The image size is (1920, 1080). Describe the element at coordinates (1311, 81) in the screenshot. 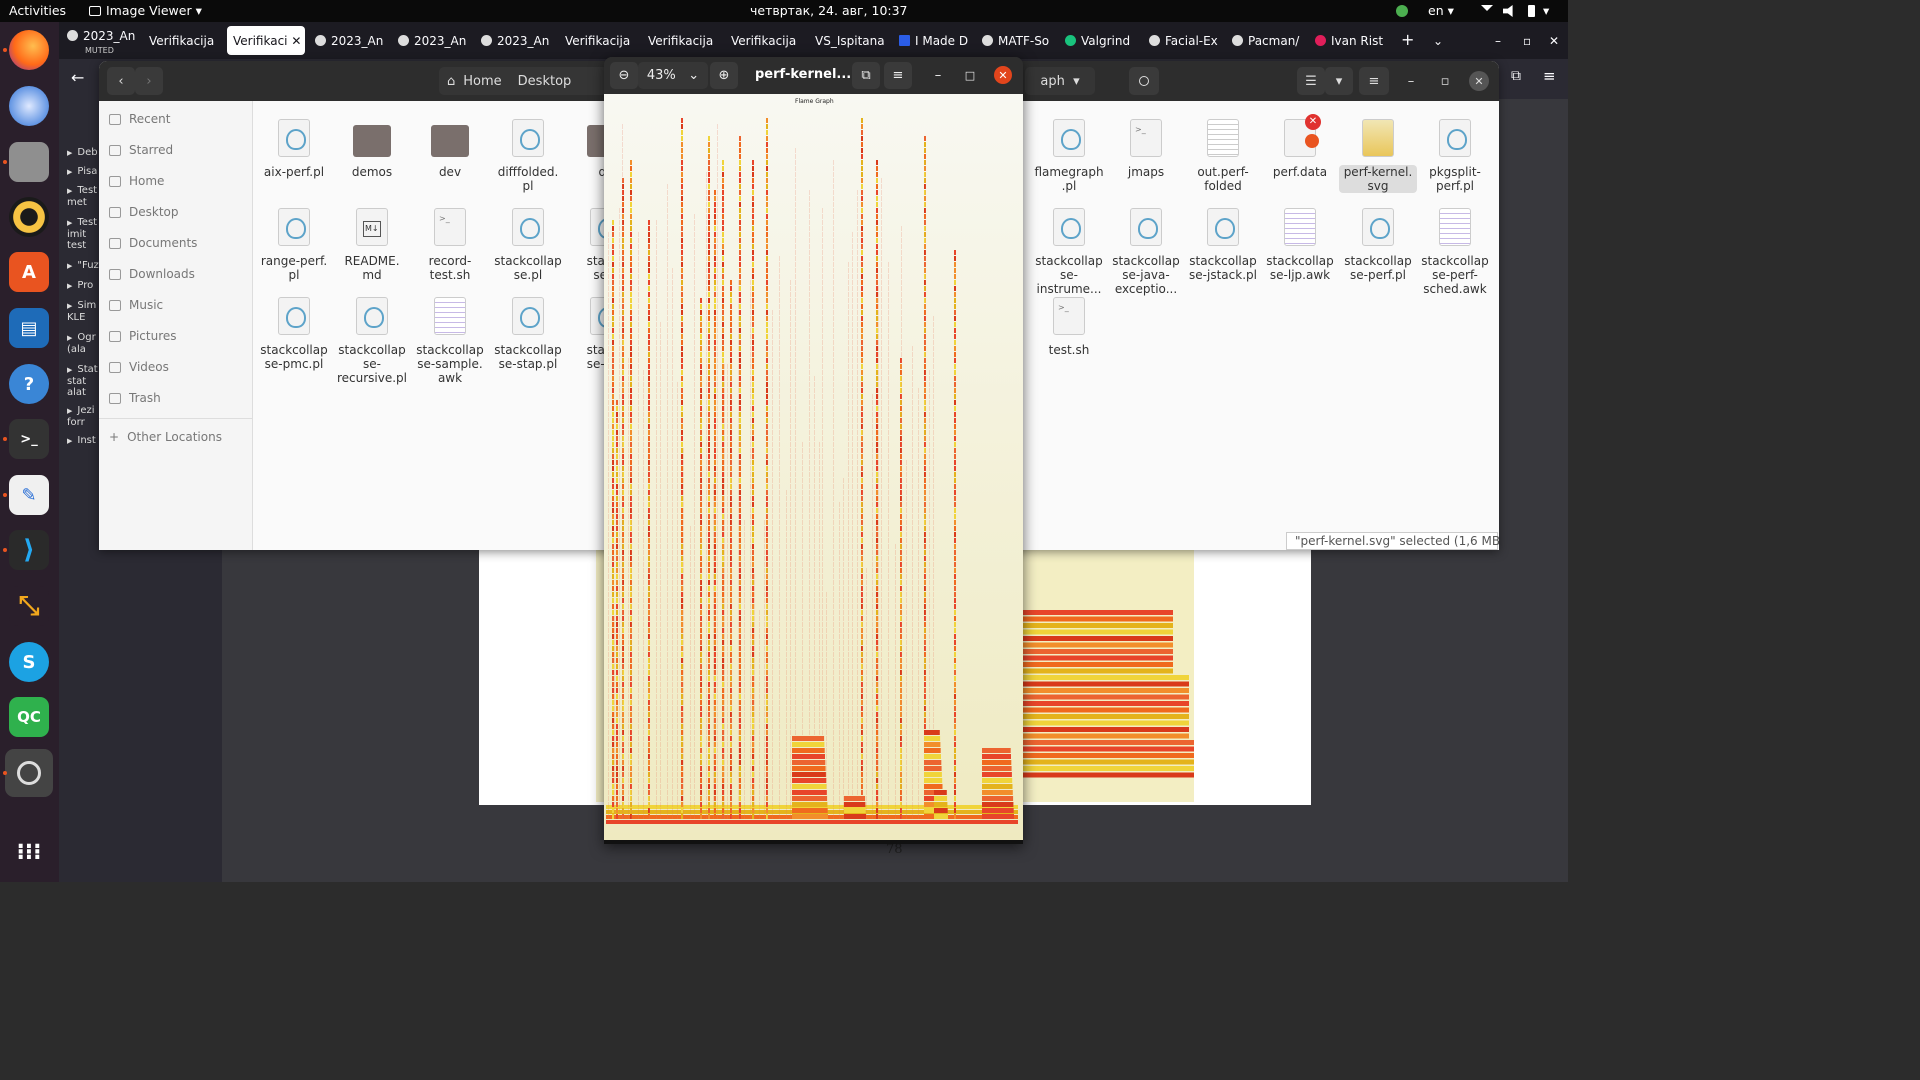

I see `view-list-button: ☰` at that location.